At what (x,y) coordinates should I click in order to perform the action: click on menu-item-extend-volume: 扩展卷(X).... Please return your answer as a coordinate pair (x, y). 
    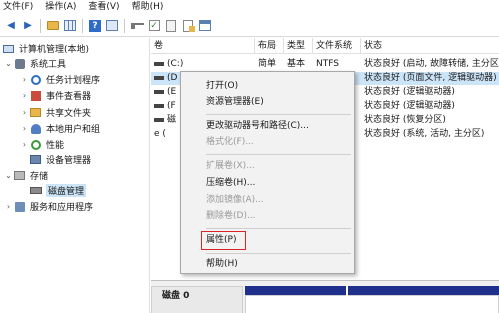
    Looking at the image, I should click on (230, 166).